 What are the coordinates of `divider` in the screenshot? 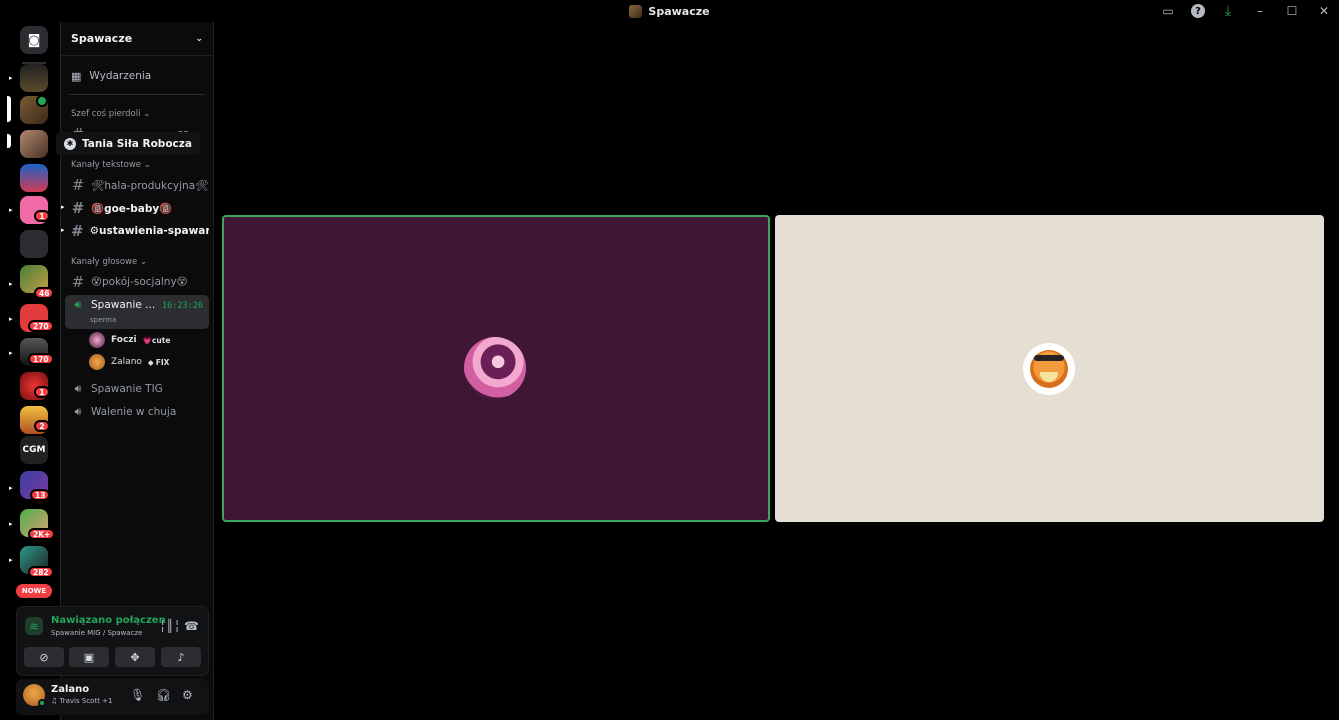 It's located at (137, 94).